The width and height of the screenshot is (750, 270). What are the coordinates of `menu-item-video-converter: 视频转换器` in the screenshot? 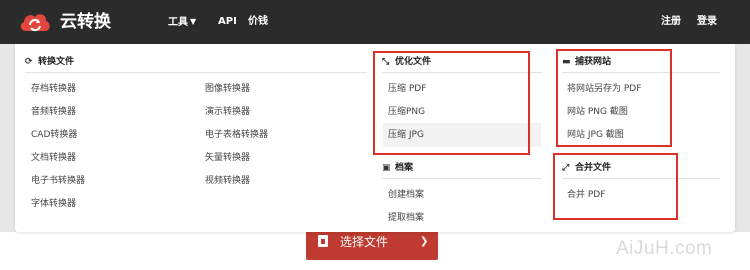 It's located at (227, 181).